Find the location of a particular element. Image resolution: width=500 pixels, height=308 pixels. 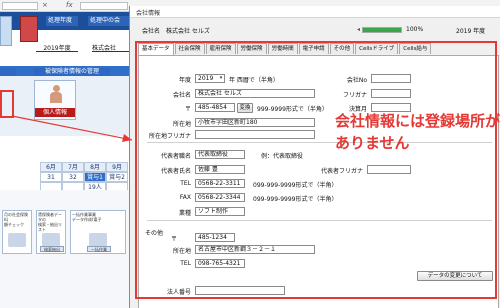

document-icon is located at coordinates (6, 31).